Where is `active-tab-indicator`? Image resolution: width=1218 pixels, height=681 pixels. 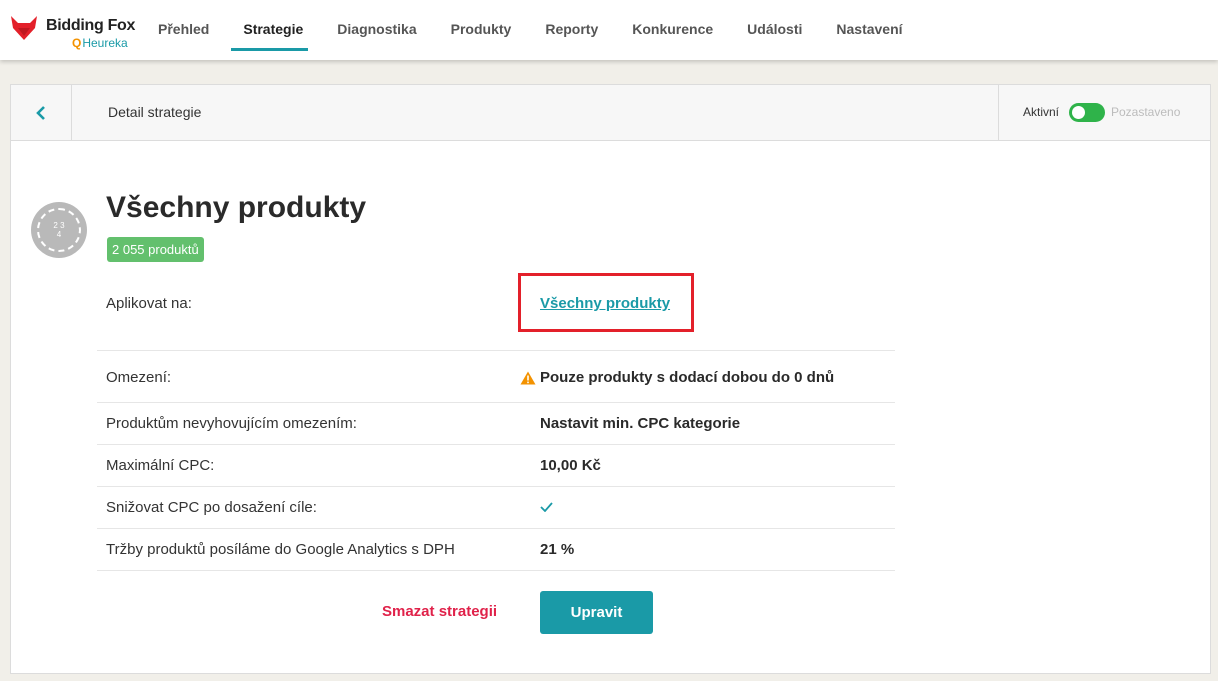
active-tab-indicator is located at coordinates (269, 49).